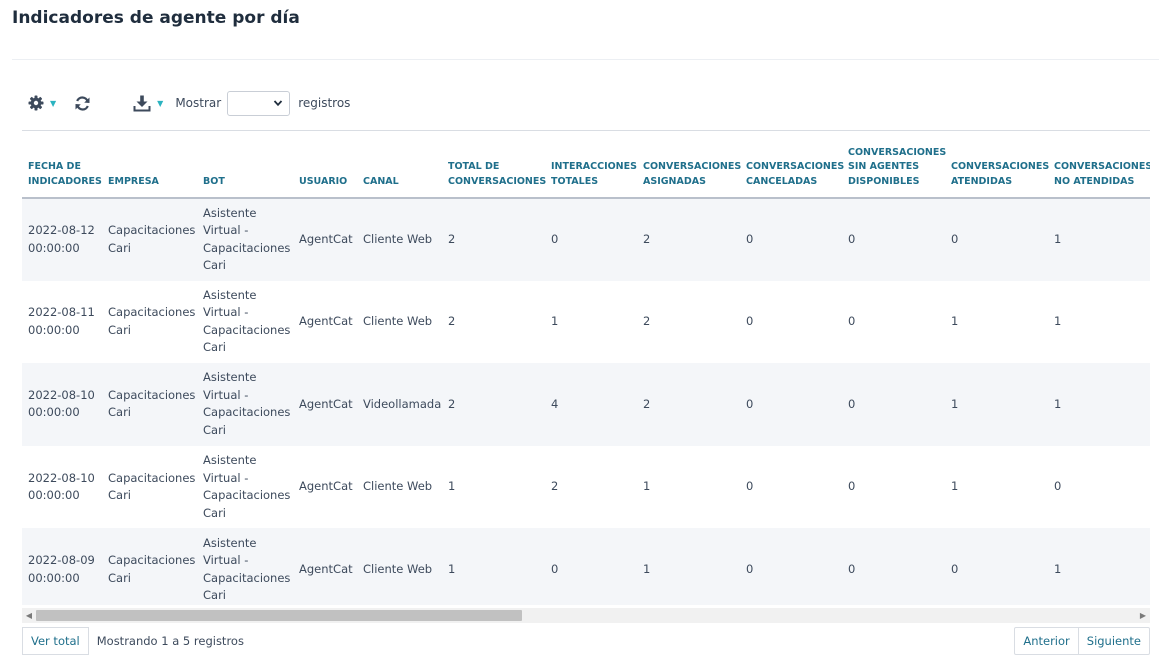 The image size is (1169, 660). I want to click on page-title: Indicadores de agente por día, so click(156, 18).